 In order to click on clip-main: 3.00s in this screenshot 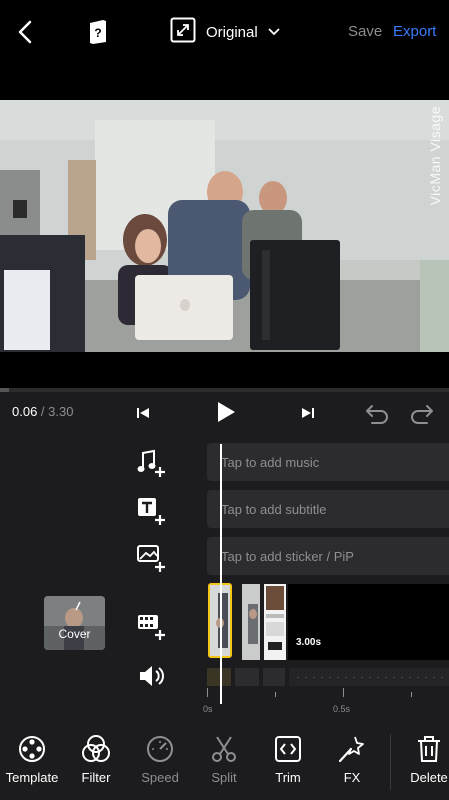, I will do `click(368, 622)`.